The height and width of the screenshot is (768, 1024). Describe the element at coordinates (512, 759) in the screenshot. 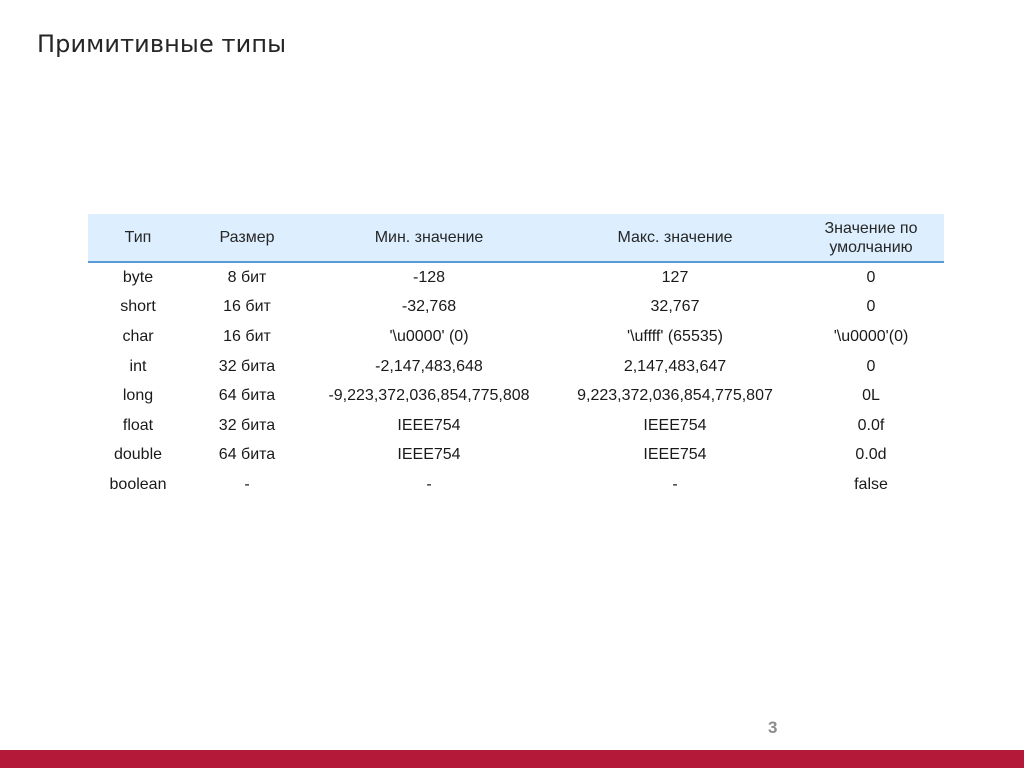

I see `footer-bar` at that location.